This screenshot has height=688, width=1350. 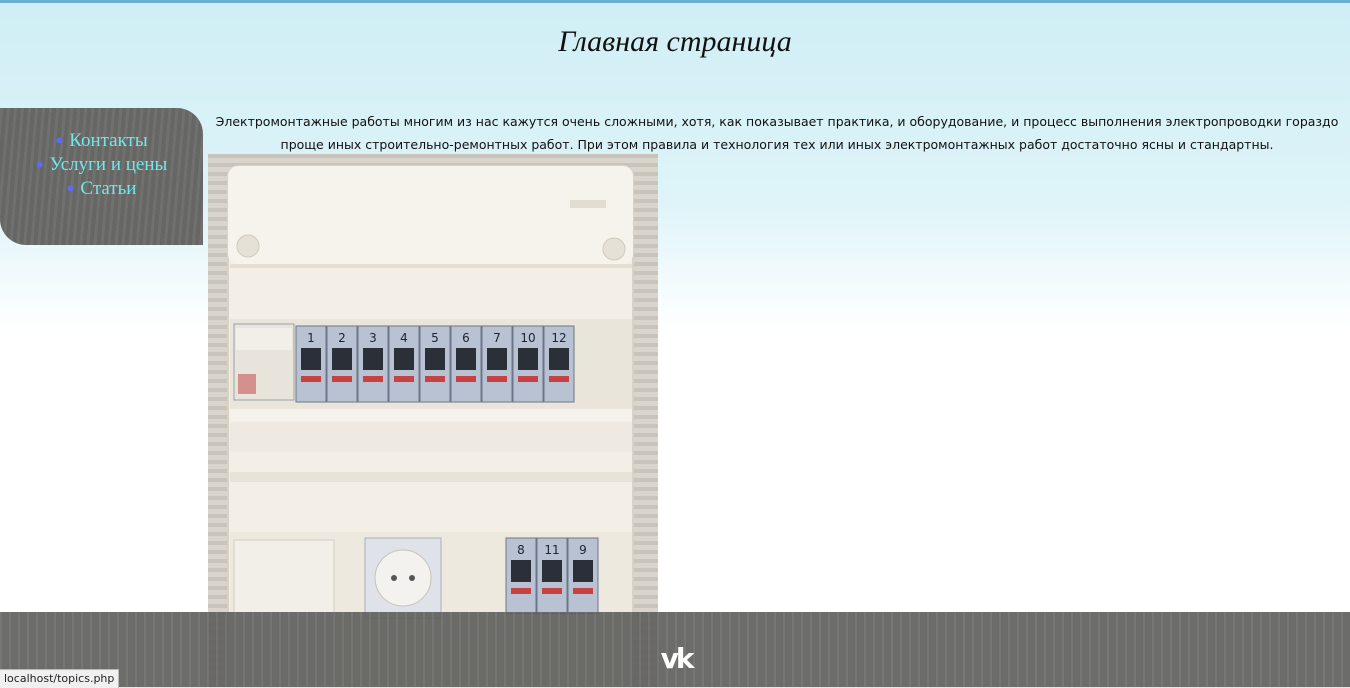 I want to click on breaker-label: 5, so click(x=435, y=338).